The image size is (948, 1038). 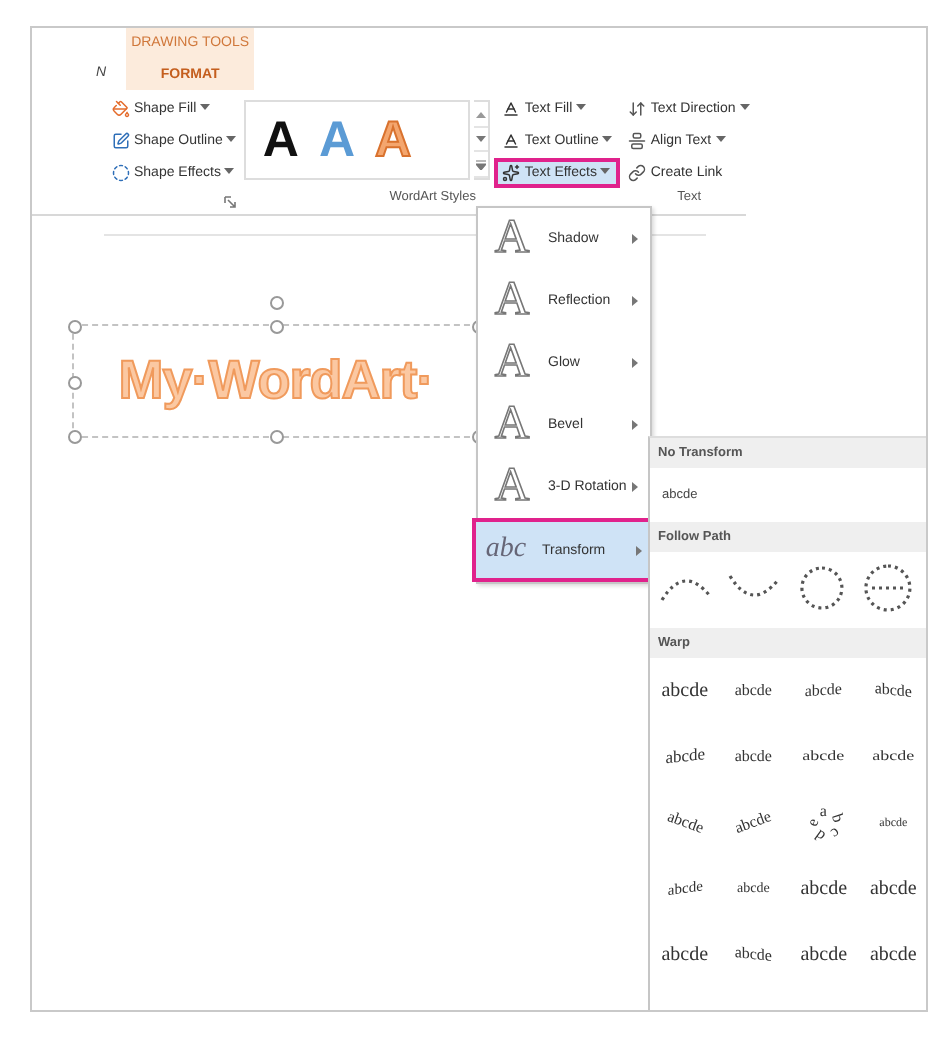 What do you see at coordinates (276, 381) in the screenshot?
I see `wordart-text: My·WordArt·` at bounding box center [276, 381].